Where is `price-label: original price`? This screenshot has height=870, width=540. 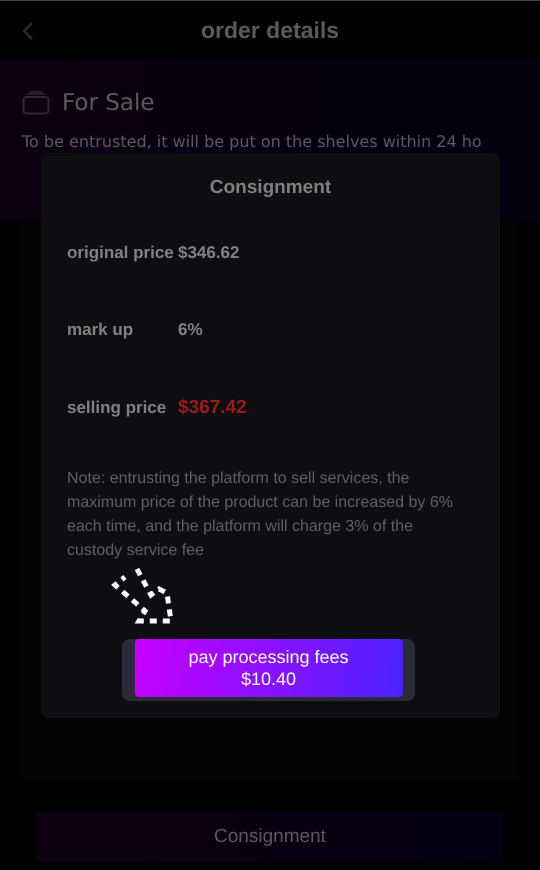 price-label: original price is located at coordinates (121, 253).